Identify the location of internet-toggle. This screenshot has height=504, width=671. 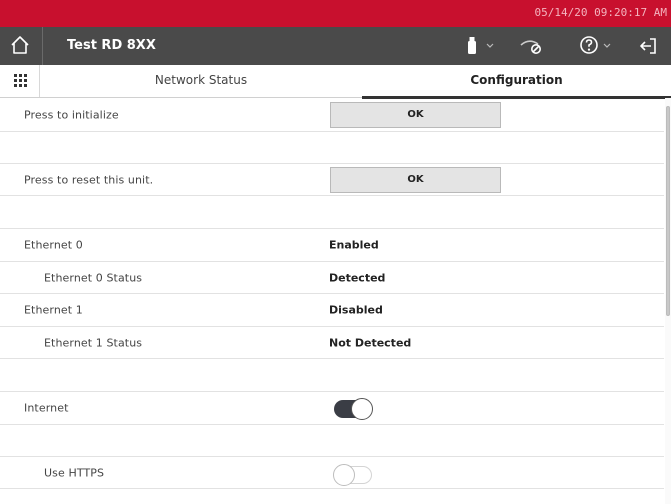
(353, 409).